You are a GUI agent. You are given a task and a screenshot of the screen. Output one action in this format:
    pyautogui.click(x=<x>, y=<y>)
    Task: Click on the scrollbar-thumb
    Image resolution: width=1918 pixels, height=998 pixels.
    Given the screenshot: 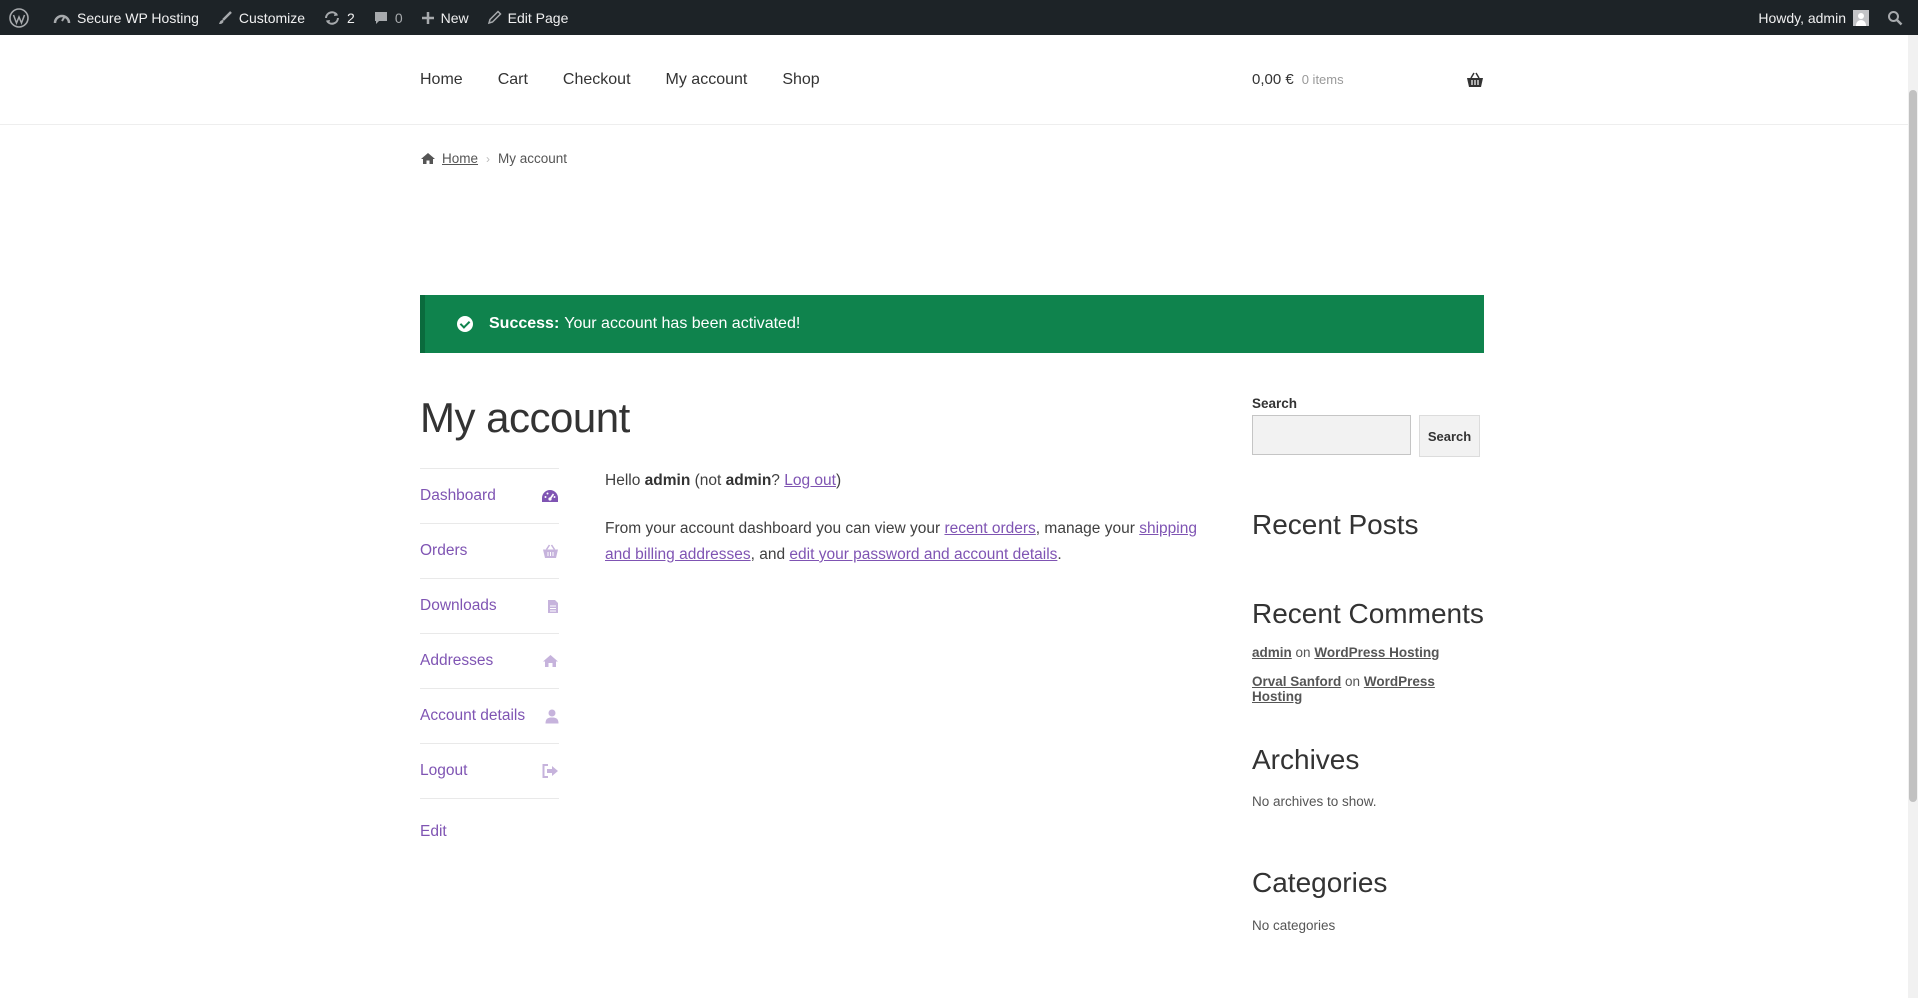 What is the action you would take?
    pyautogui.click(x=1913, y=446)
    